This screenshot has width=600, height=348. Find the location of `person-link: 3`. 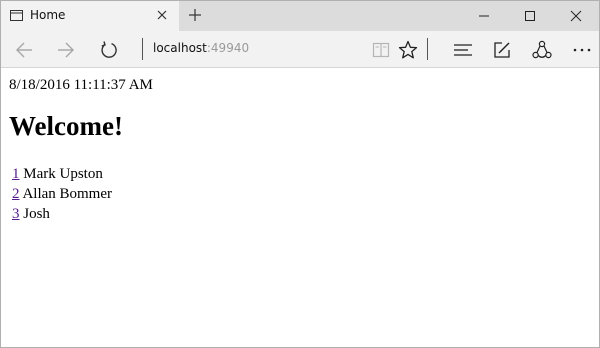

person-link: 3 is located at coordinates (16, 214).